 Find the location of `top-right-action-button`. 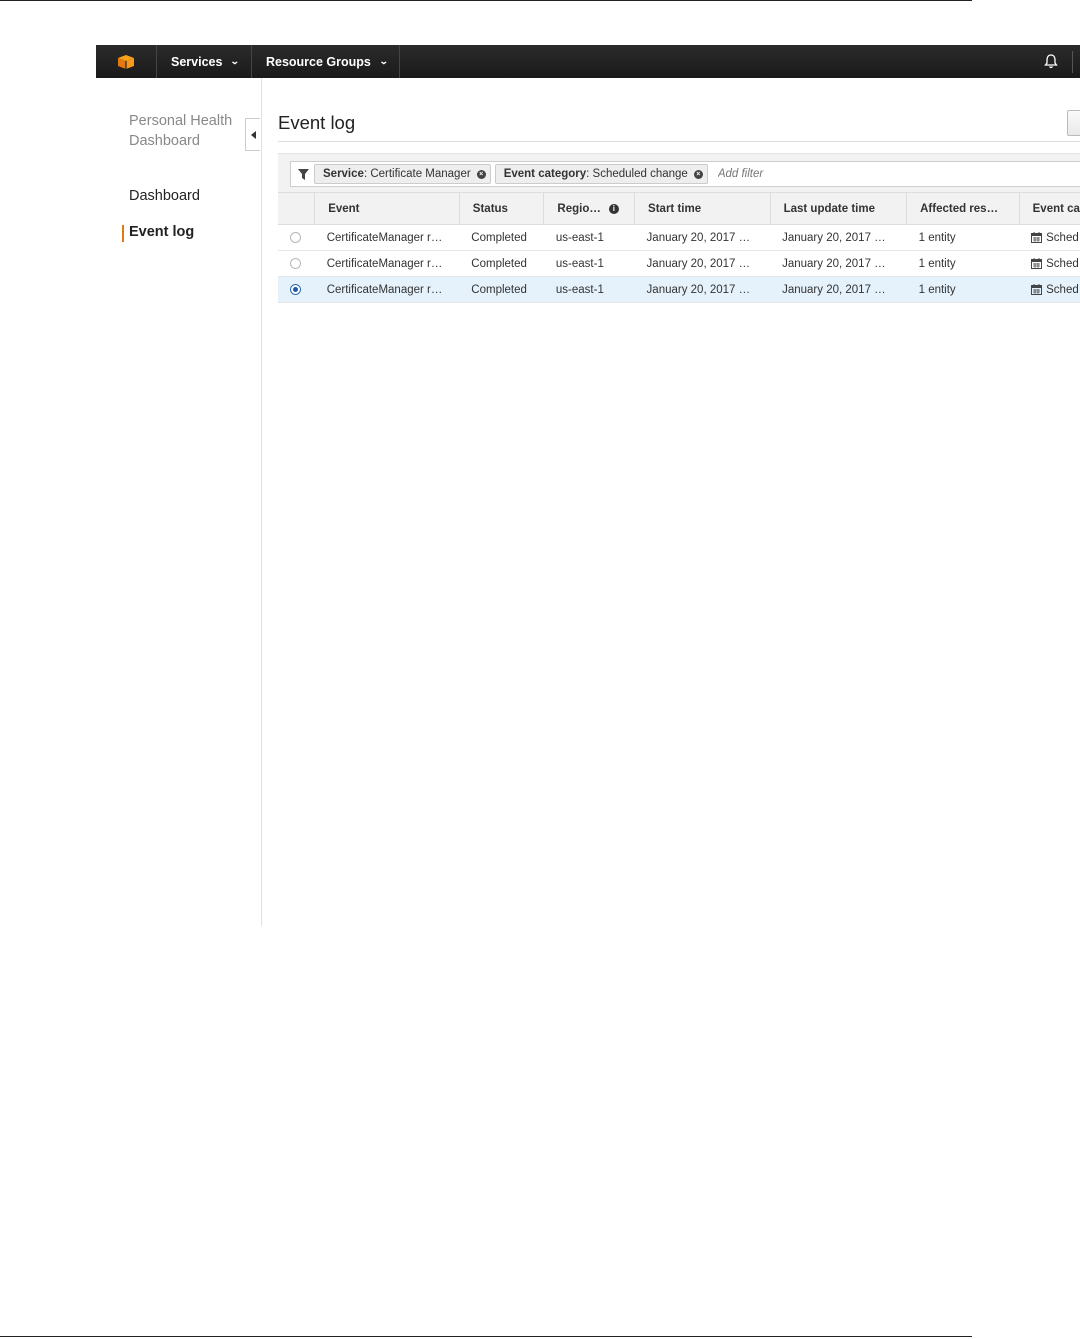

top-right-action-button is located at coordinates (1073, 123).